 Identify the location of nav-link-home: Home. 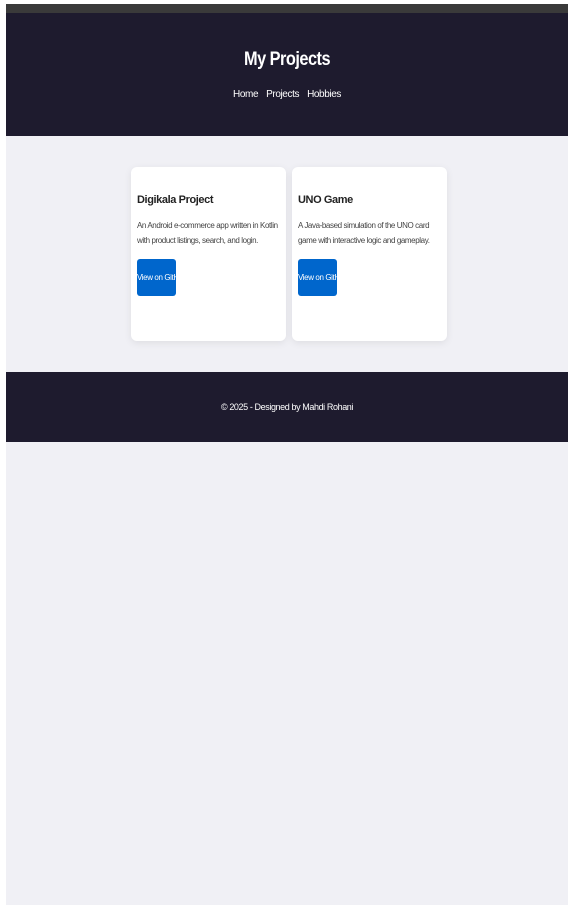
(245, 95).